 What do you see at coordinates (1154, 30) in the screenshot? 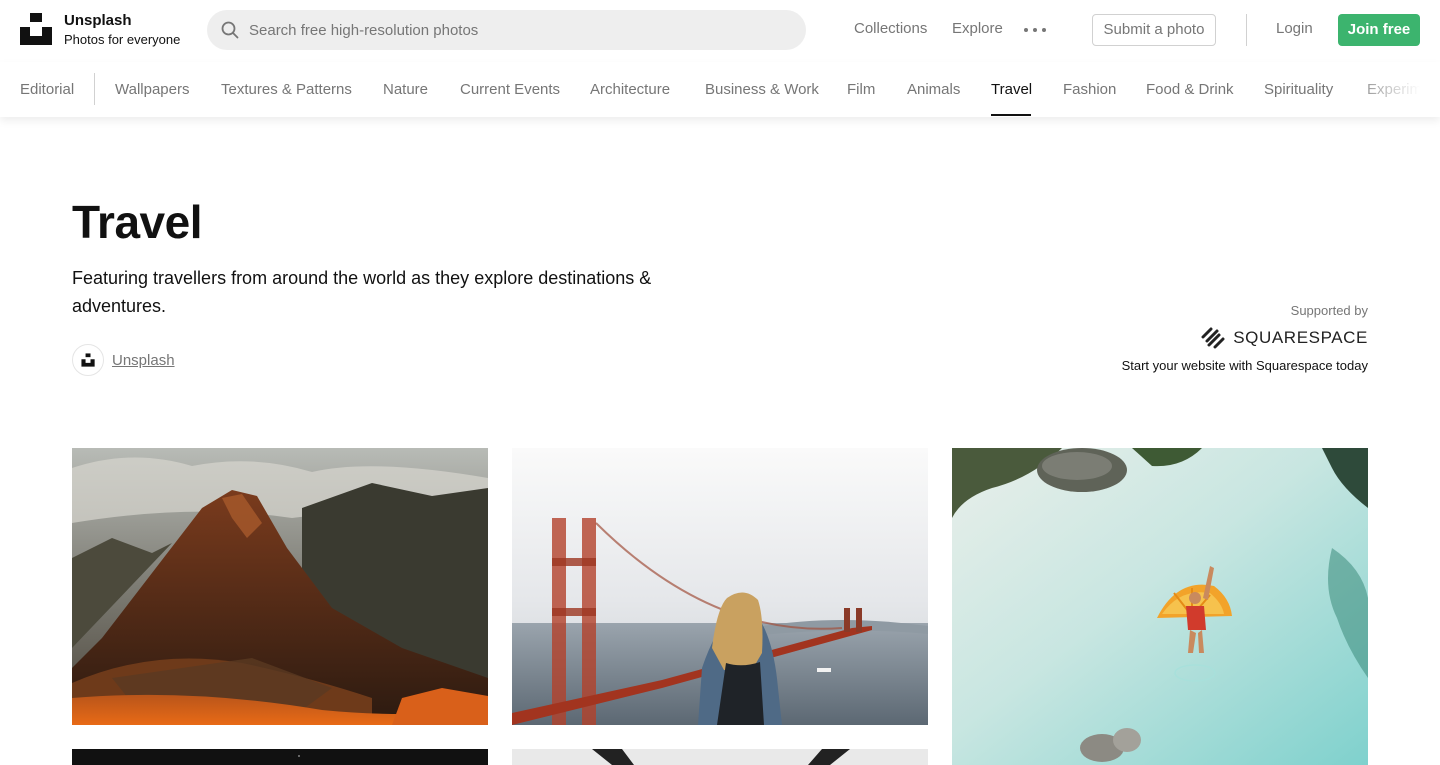
I see `submit-photo-button: Submit a photo` at bounding box center [1154, 30].